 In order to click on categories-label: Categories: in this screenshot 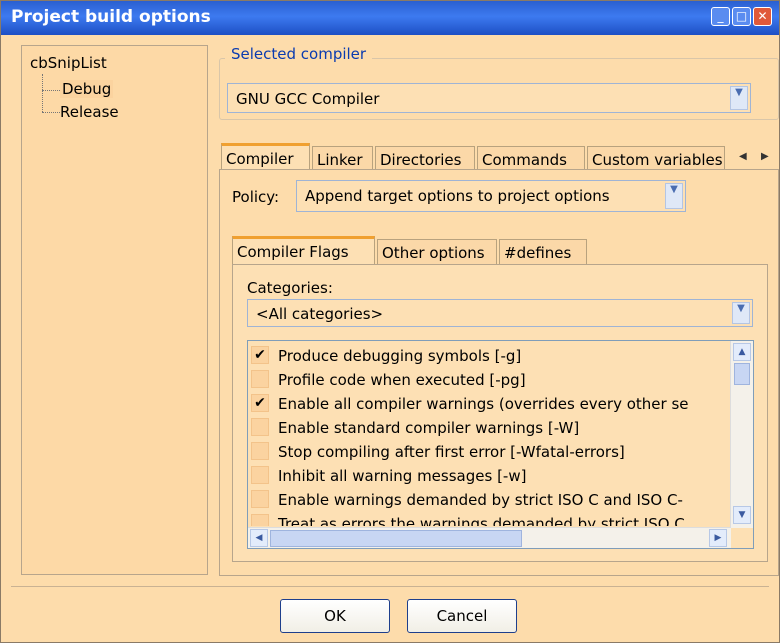, I will do `click(290, 288)`.